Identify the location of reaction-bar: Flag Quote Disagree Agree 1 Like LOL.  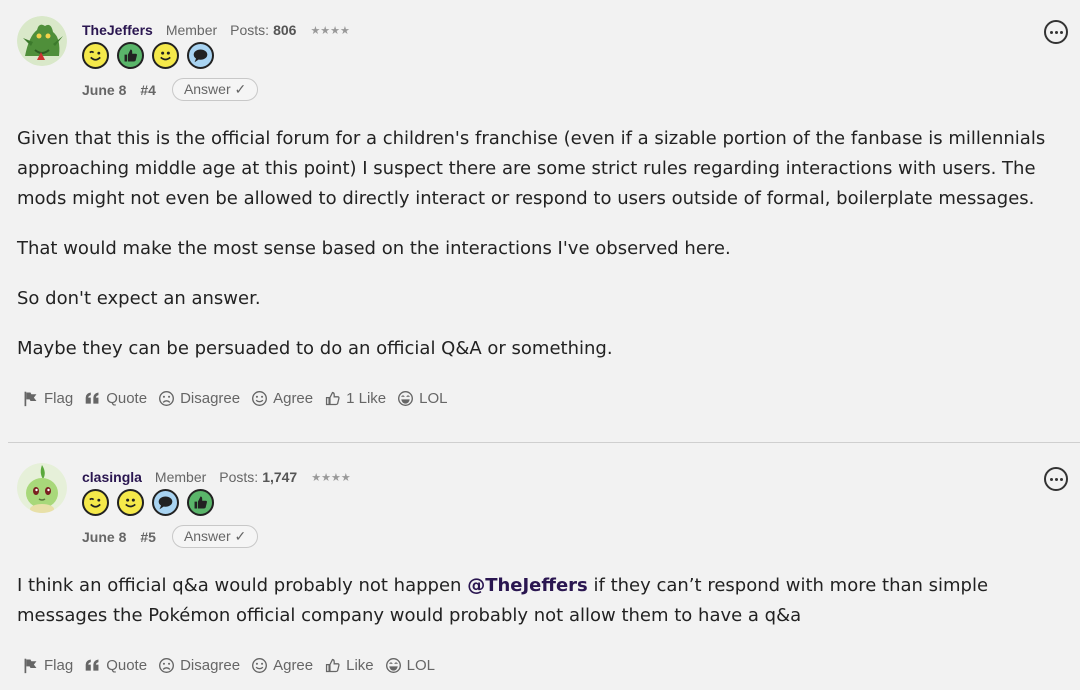
(240, 398).